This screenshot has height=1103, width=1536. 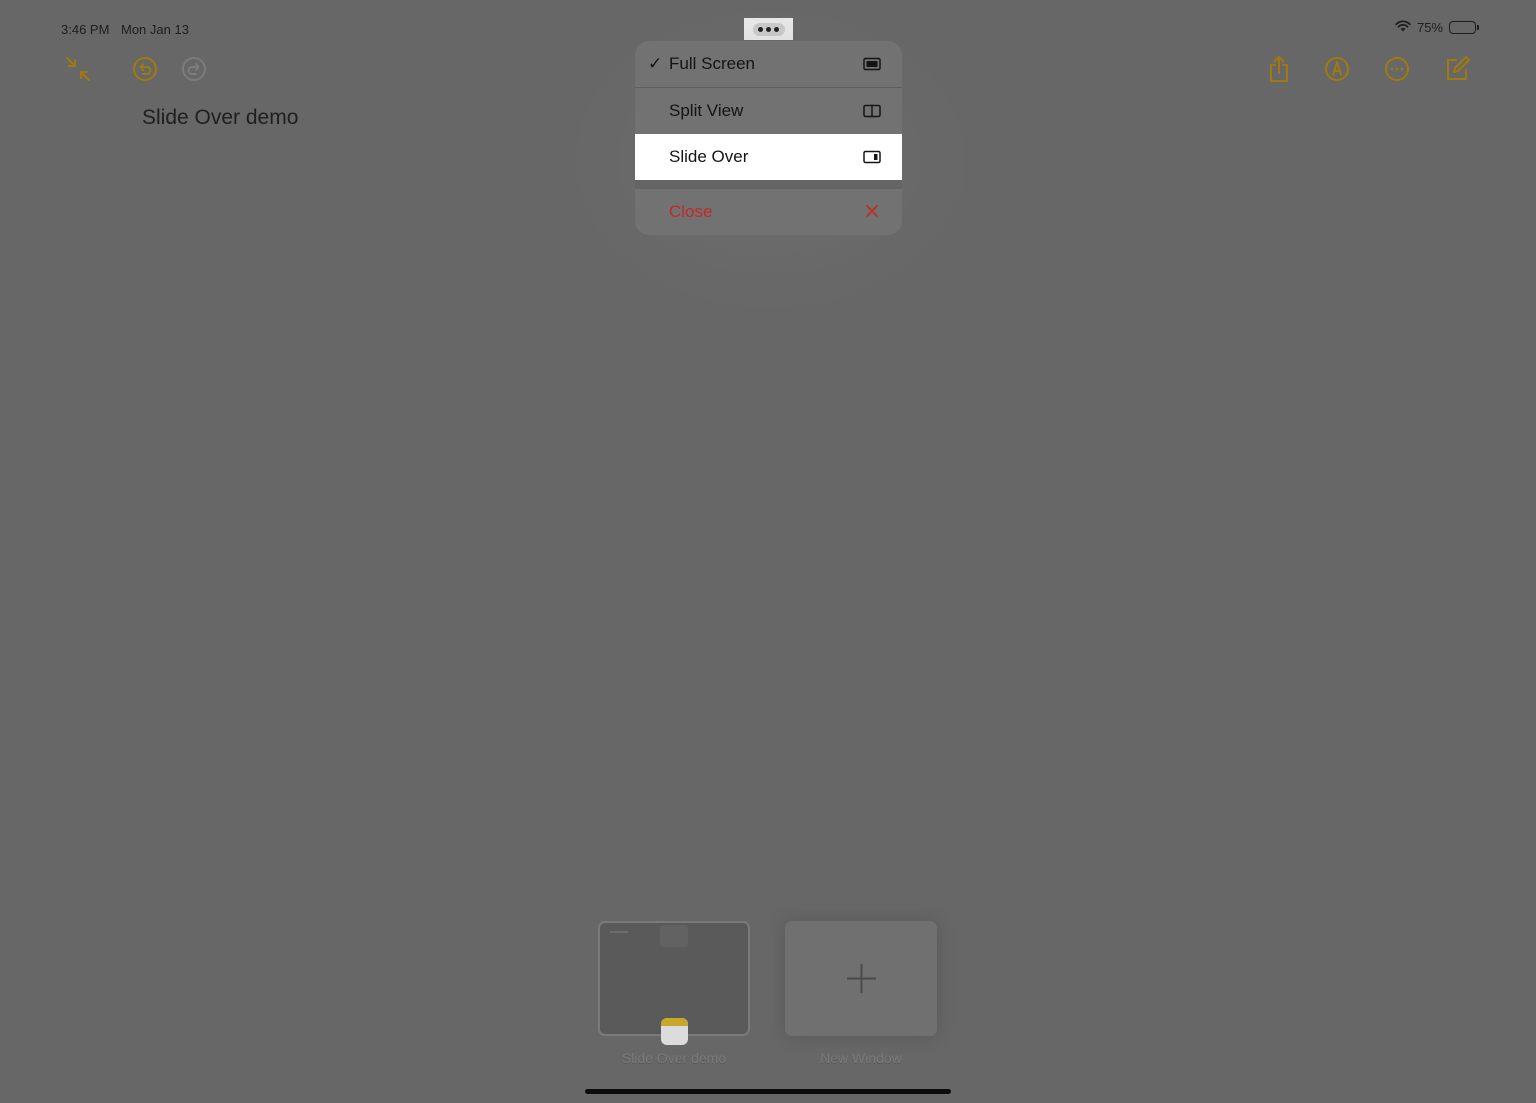 I want to click on compose-icon, so click(x=1457, y=69).